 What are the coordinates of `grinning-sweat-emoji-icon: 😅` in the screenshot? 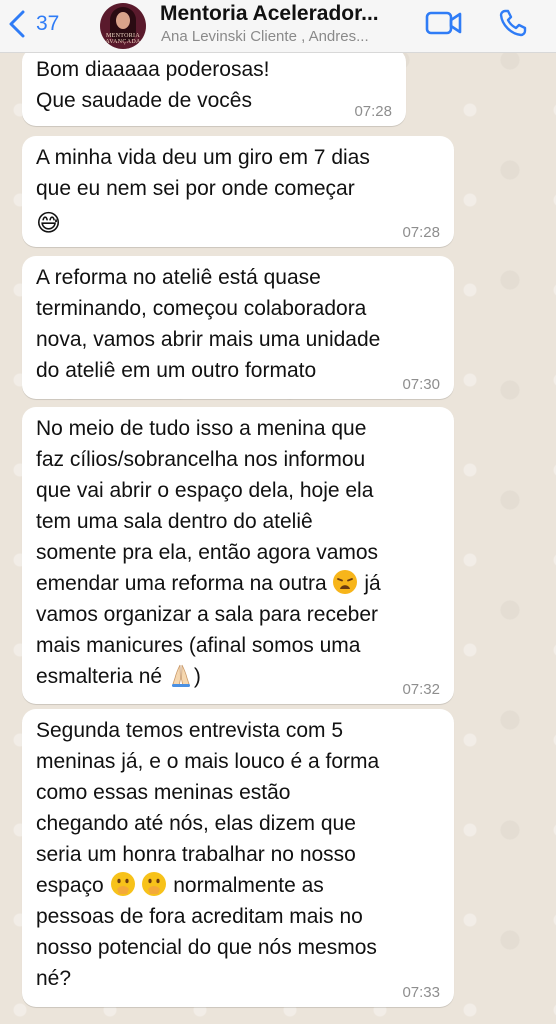 It's located at (49, 223).